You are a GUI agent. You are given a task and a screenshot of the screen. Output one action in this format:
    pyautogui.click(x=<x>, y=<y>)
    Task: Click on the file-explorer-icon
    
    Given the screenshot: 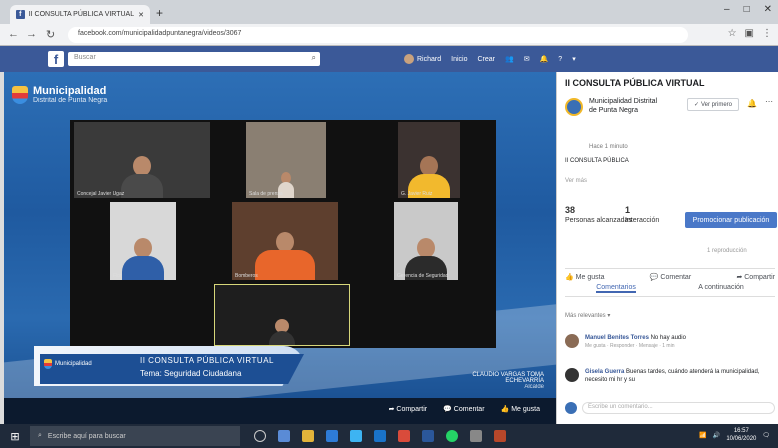 What is the action you would take?
    pyautogui.click(x=308, y=436)
    